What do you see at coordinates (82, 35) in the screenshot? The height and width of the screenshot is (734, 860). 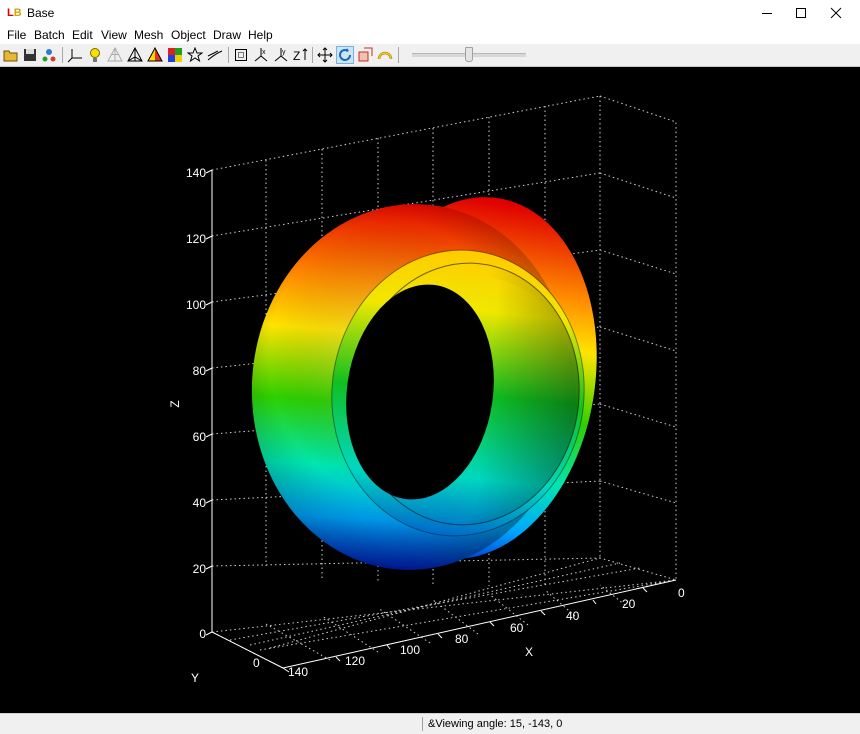 I see `menu-edit: Edit` at bounding box center [82, 35].